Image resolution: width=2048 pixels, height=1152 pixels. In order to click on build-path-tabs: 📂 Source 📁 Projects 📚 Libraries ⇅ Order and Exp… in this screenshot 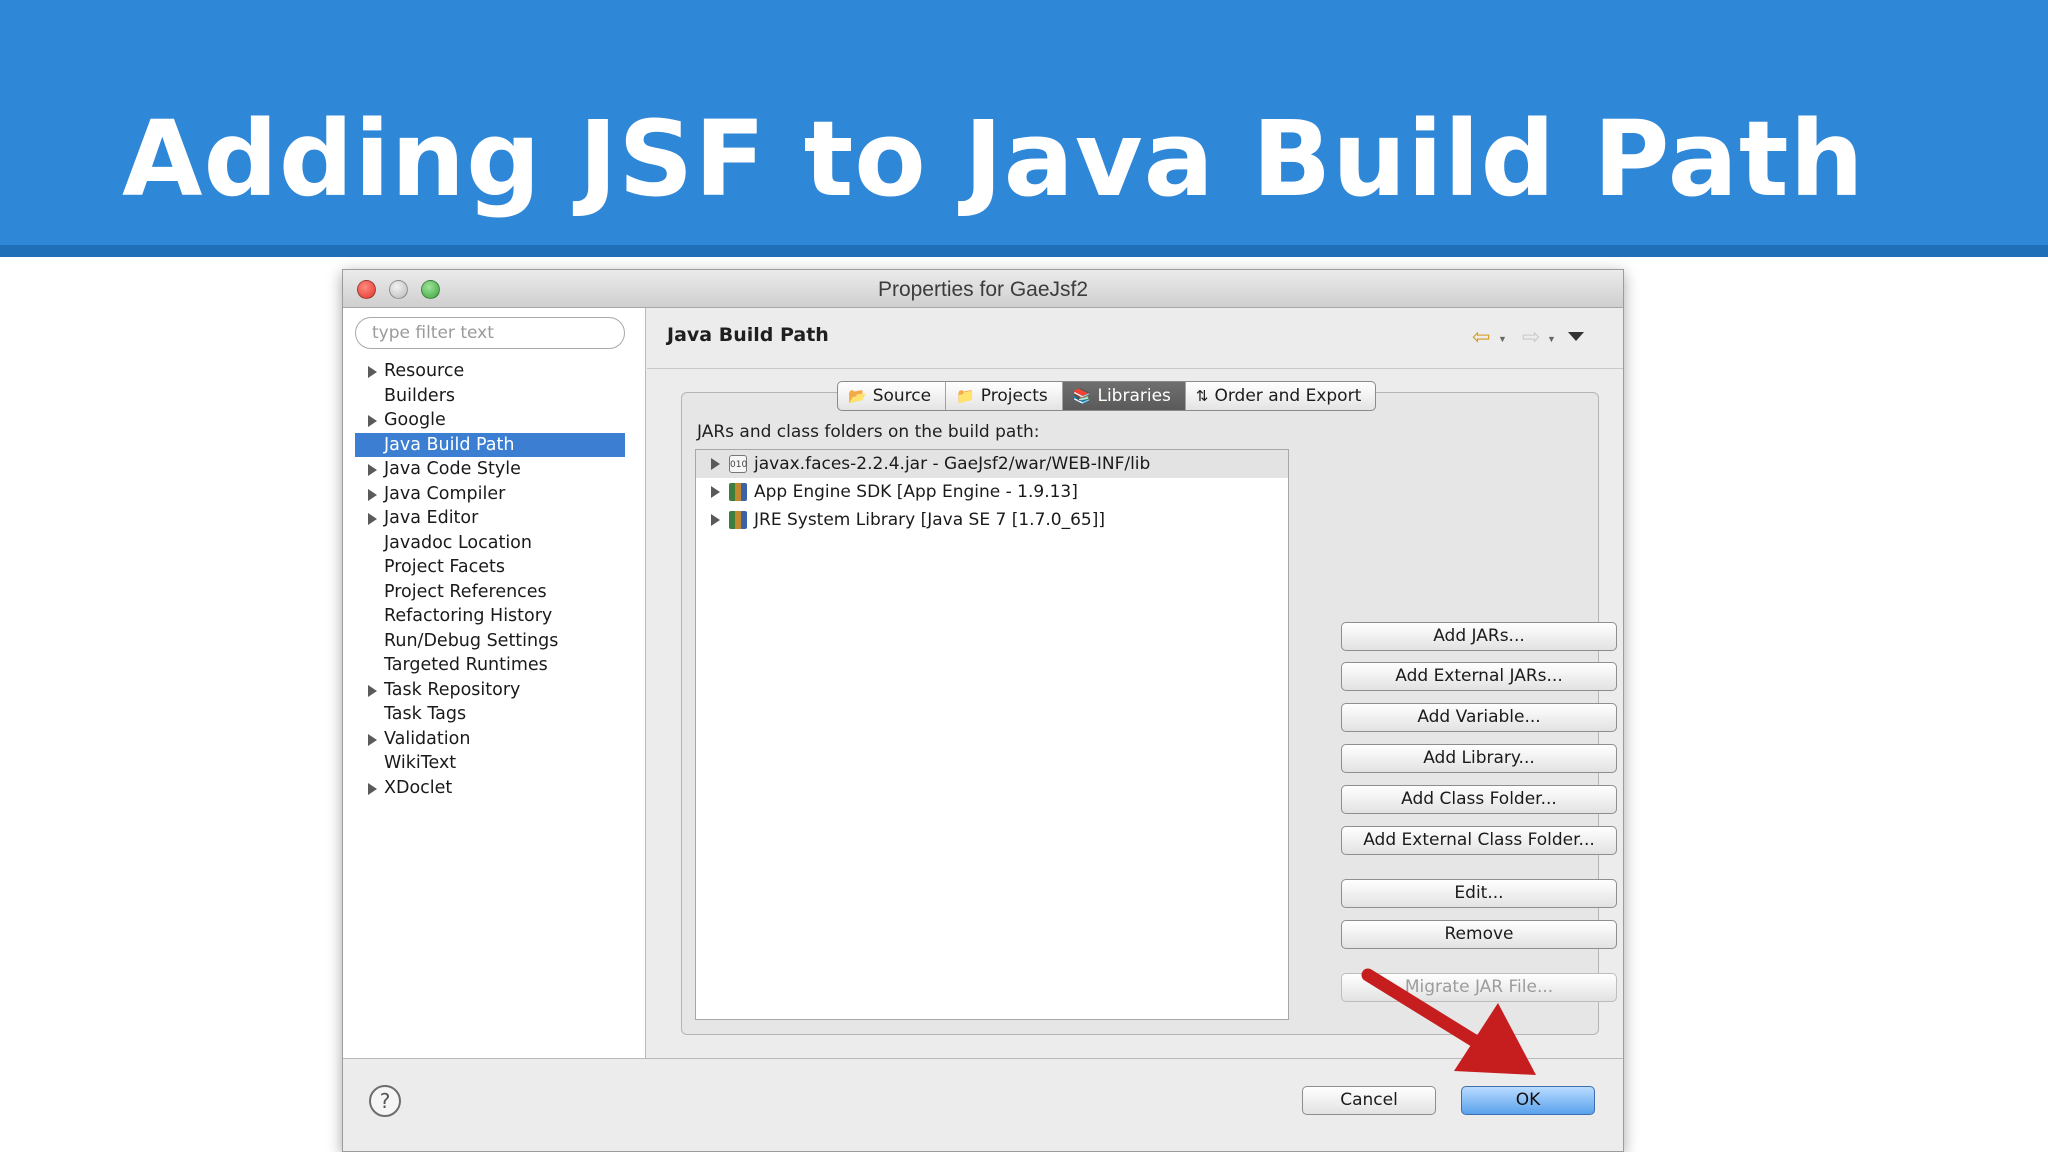, I will do `click(1107, 396)`.